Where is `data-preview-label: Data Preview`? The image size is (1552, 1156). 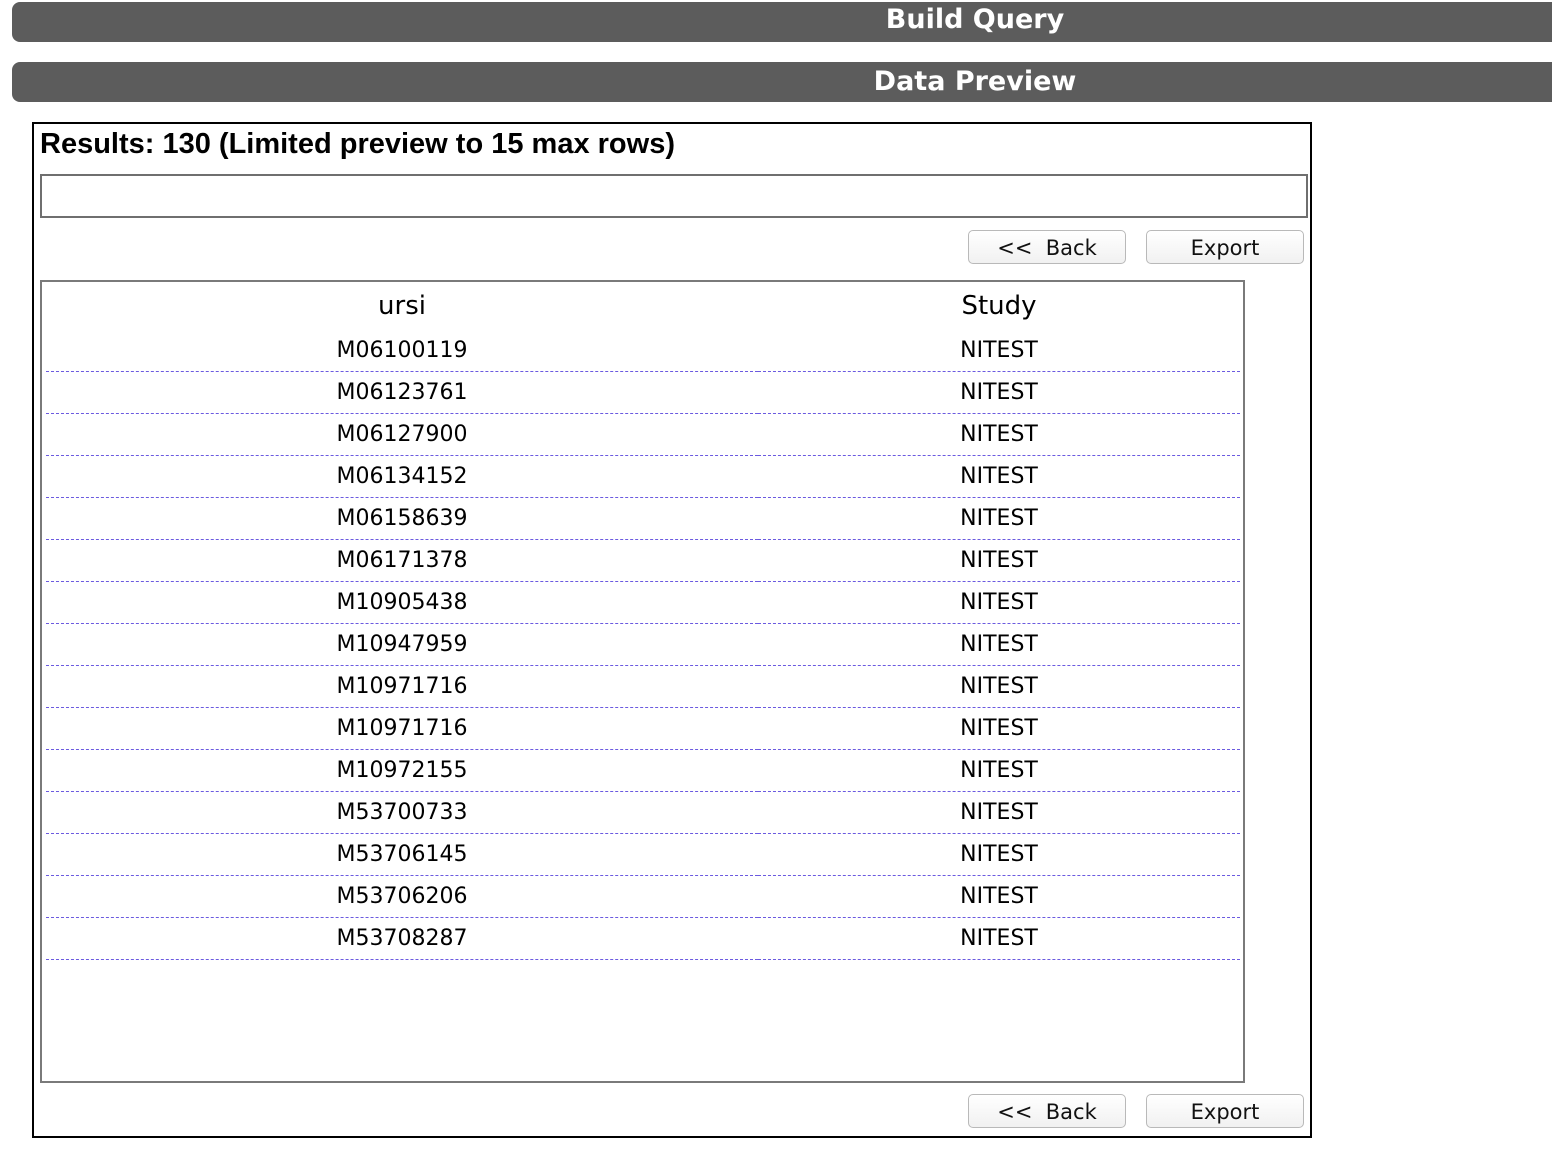
data-preview-label: Data Preview is located at coordinates (975, 81).